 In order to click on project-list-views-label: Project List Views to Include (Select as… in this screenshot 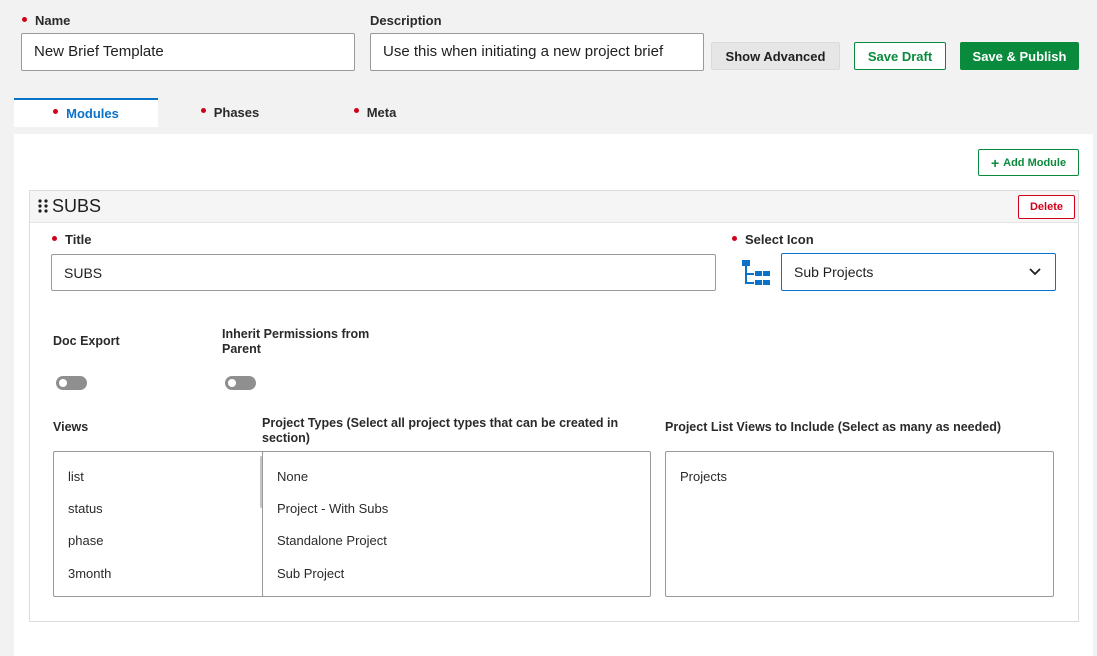, I will do `click(833, 427)`.